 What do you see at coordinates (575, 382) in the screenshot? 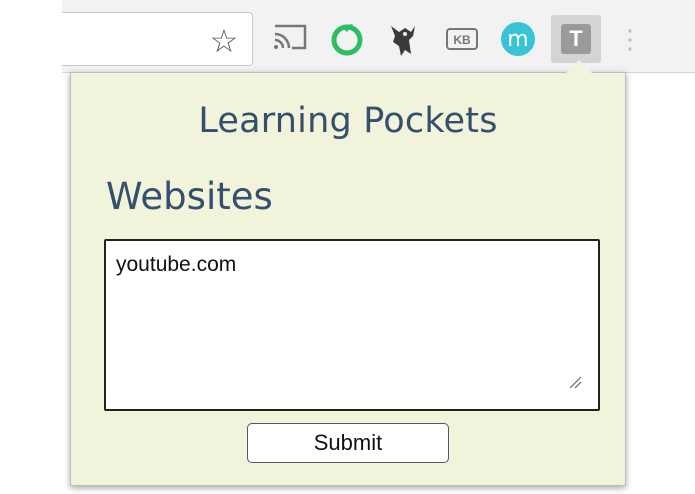
I see `resize-grip-icon` at bounding box center [575, 382].